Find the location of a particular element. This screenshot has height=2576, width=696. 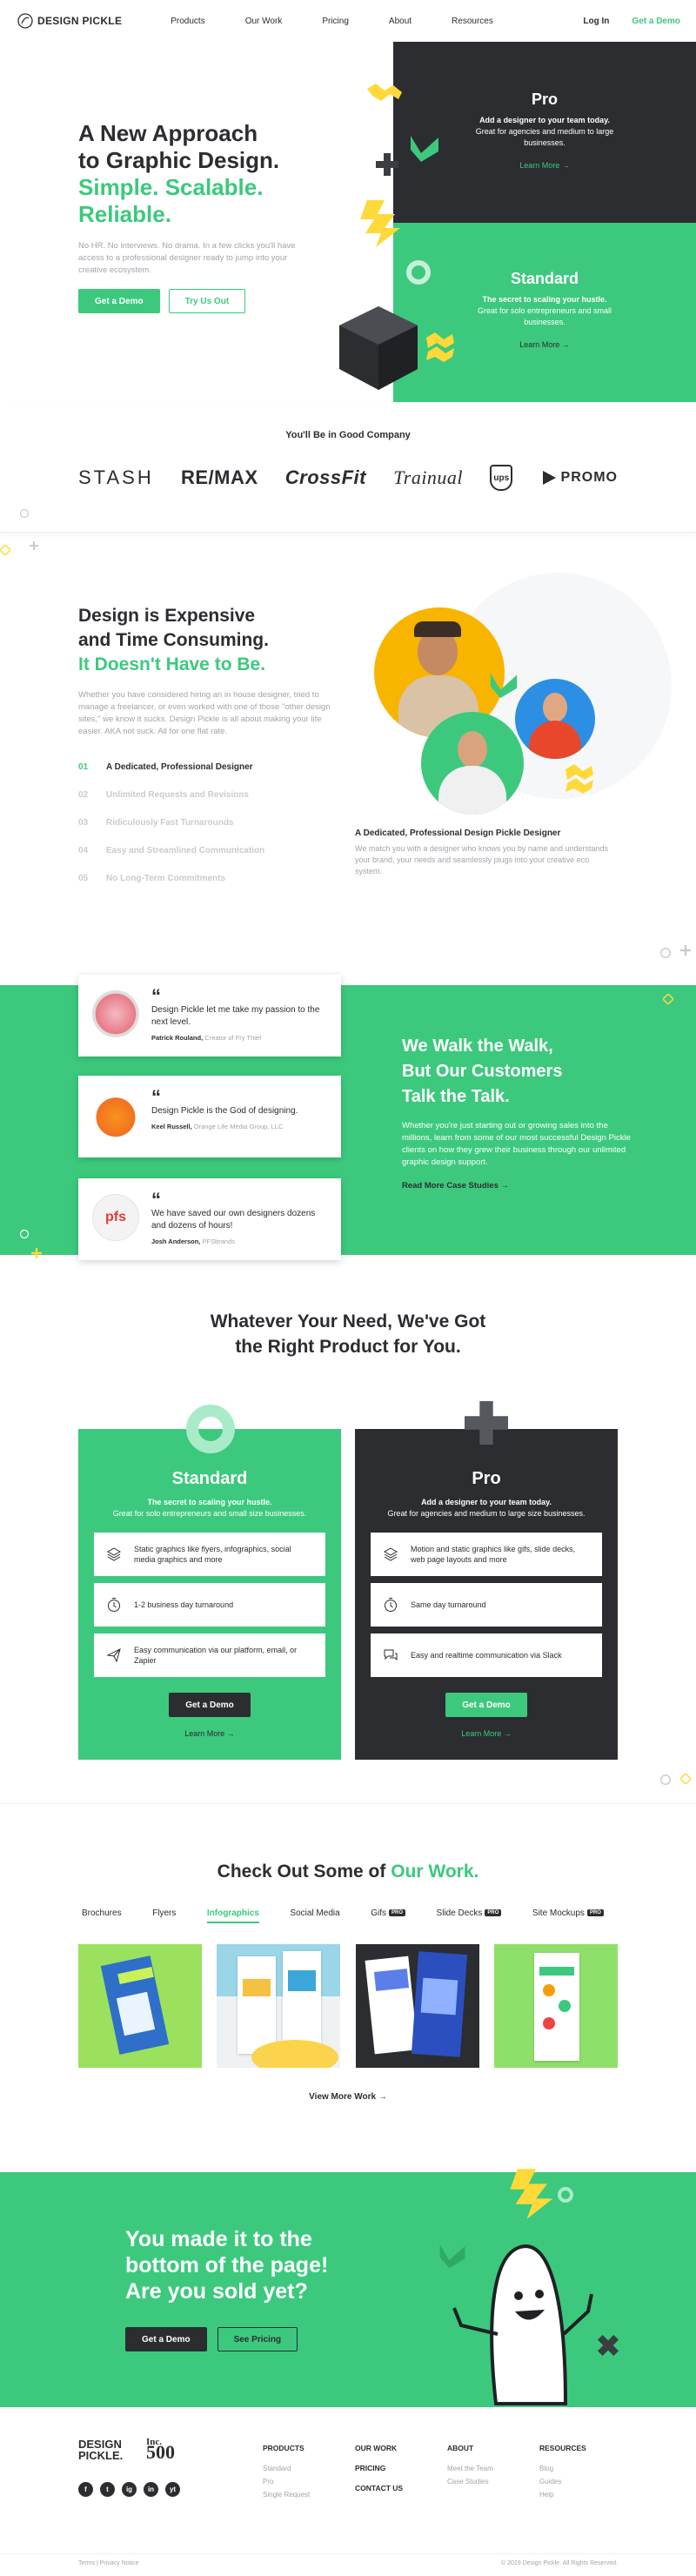

footer-link: Guides is located at coordinates (562, 2481).